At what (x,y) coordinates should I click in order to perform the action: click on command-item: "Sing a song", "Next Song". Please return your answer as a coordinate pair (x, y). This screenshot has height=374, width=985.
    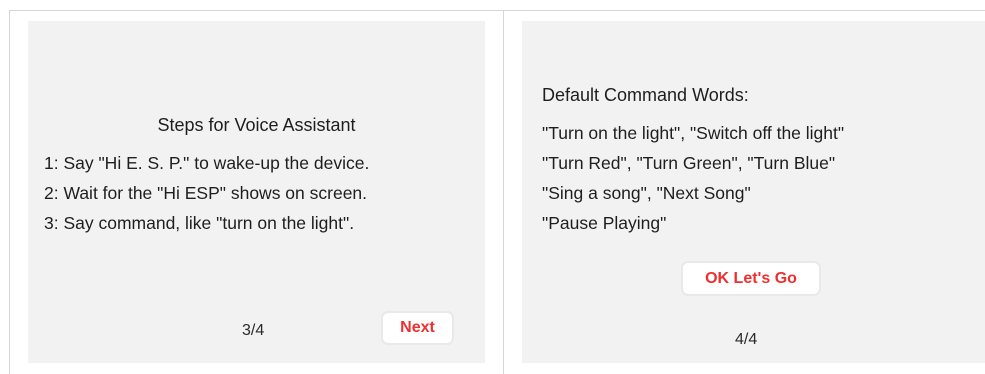
    Looking at the image, I should click on (646, 193).